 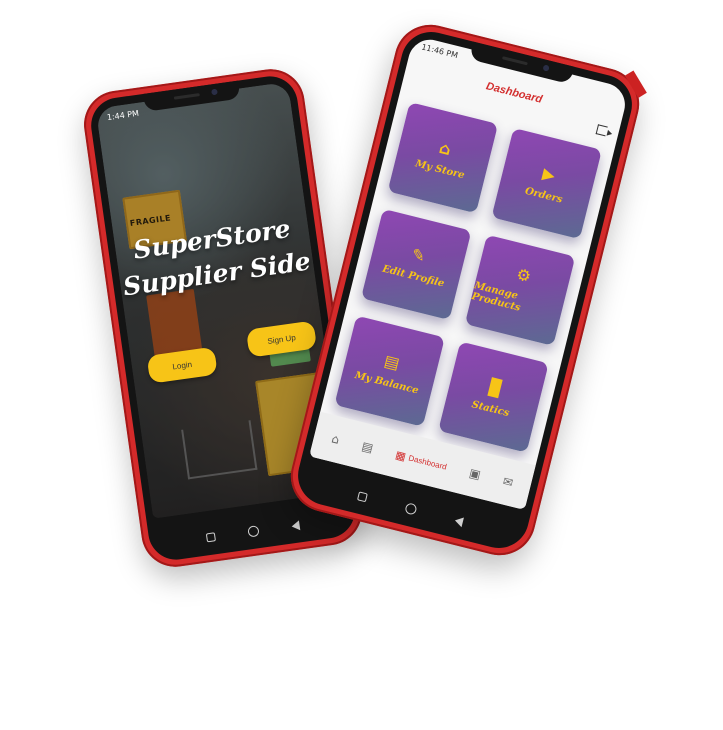 What do you see at coordinates (367, 447) in the screenshot?
I see `nav-store-icon: ▤` at bounding box center [367, 447].